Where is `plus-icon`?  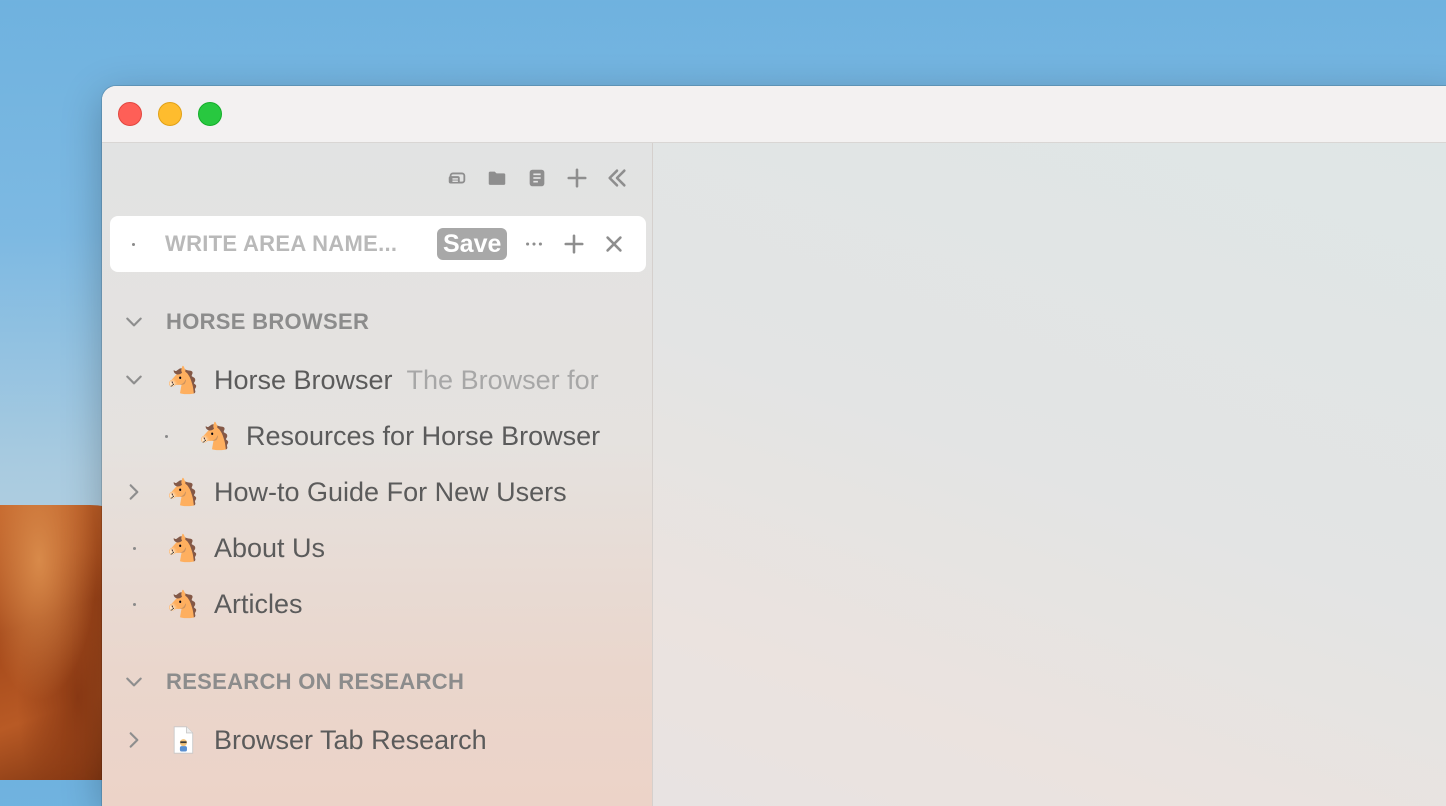 plus-icon is located at coordinates (577, 178).